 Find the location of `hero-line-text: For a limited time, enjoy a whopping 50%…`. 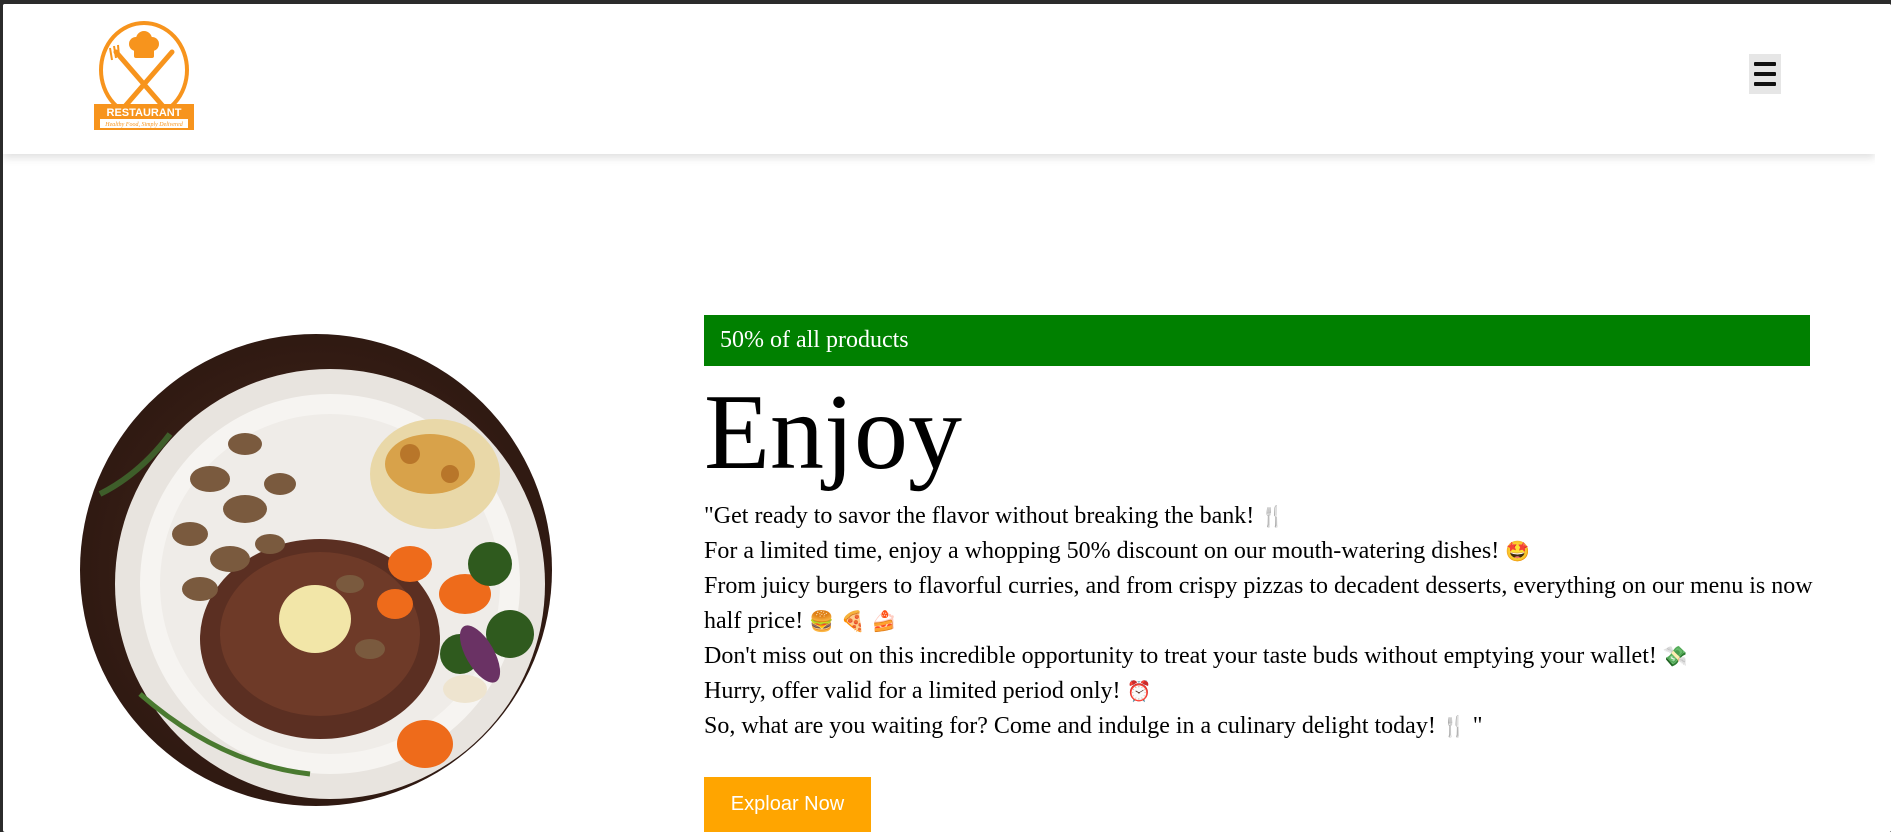

hero-line-text: For a limited time, enjoy a whopping 50%… is located at coordinates (1102, 551).